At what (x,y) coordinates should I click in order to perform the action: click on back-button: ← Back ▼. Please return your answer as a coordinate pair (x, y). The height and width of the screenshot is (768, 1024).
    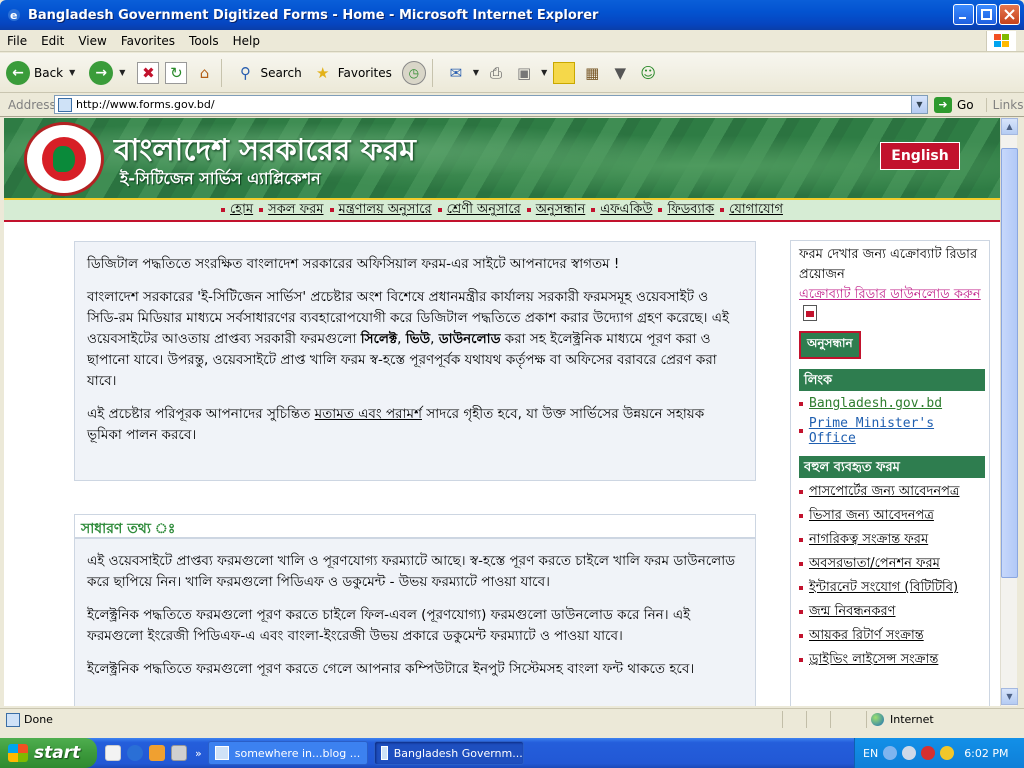
    Looking at the image, I should click on (40, 72).